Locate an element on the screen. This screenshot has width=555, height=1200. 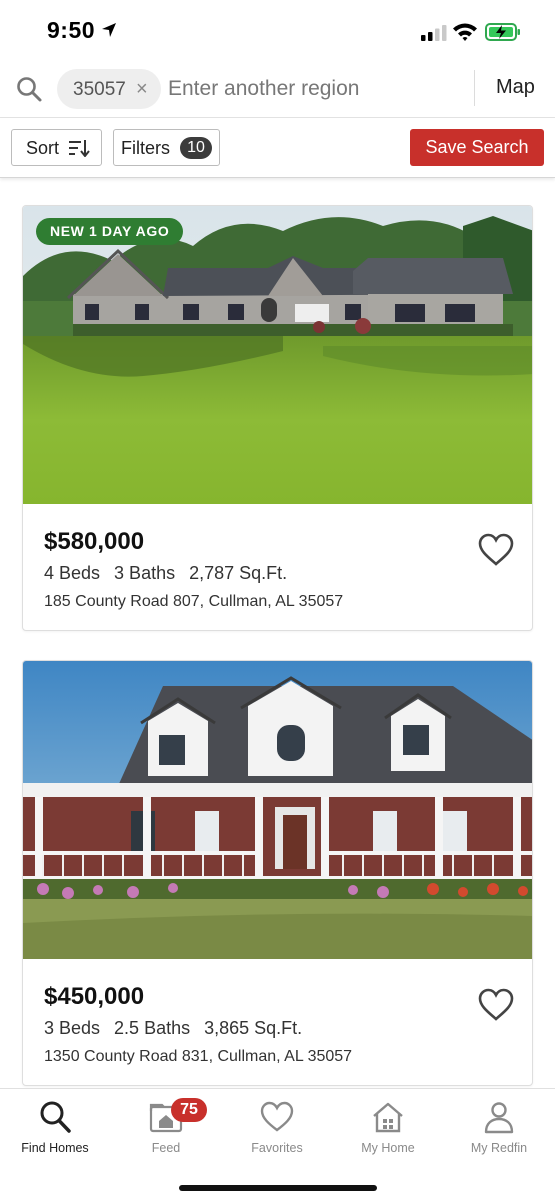
listing-specs: 4 Beds 3 Baths 2,787 Sq.Ft. is located at coordinates (172, 573).